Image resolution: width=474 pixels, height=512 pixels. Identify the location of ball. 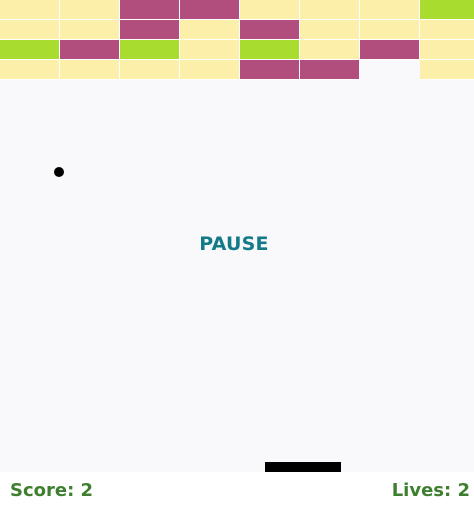
(59, 172).